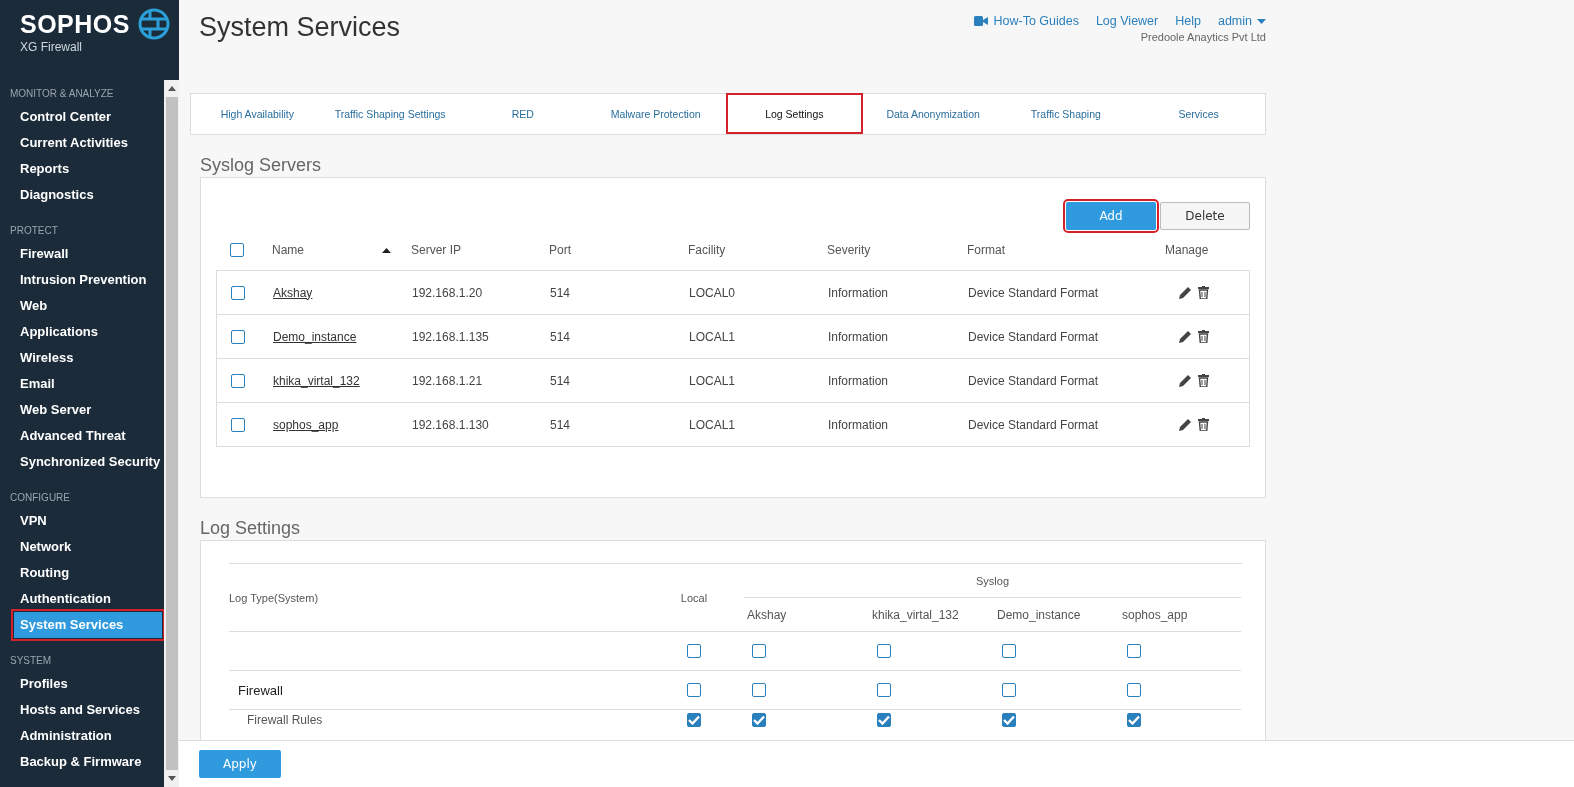 Image resolution: width=1574 pixels, height=787 pixels. Describe the element at coordinates (480, 250) in the screenshot. I see `column-header: Server IP` at that location.